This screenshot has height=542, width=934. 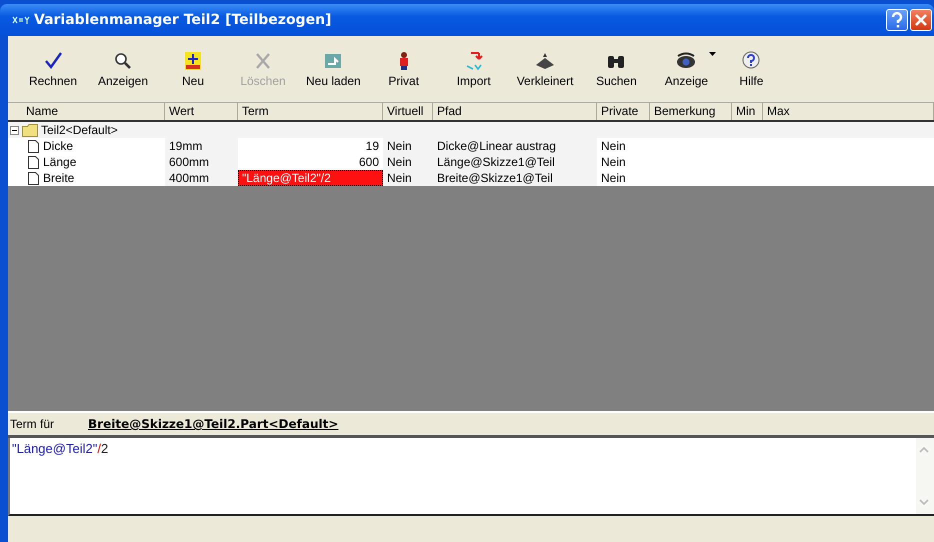 I want to click on column-header: Virtuell, so click(x=408, y=111).